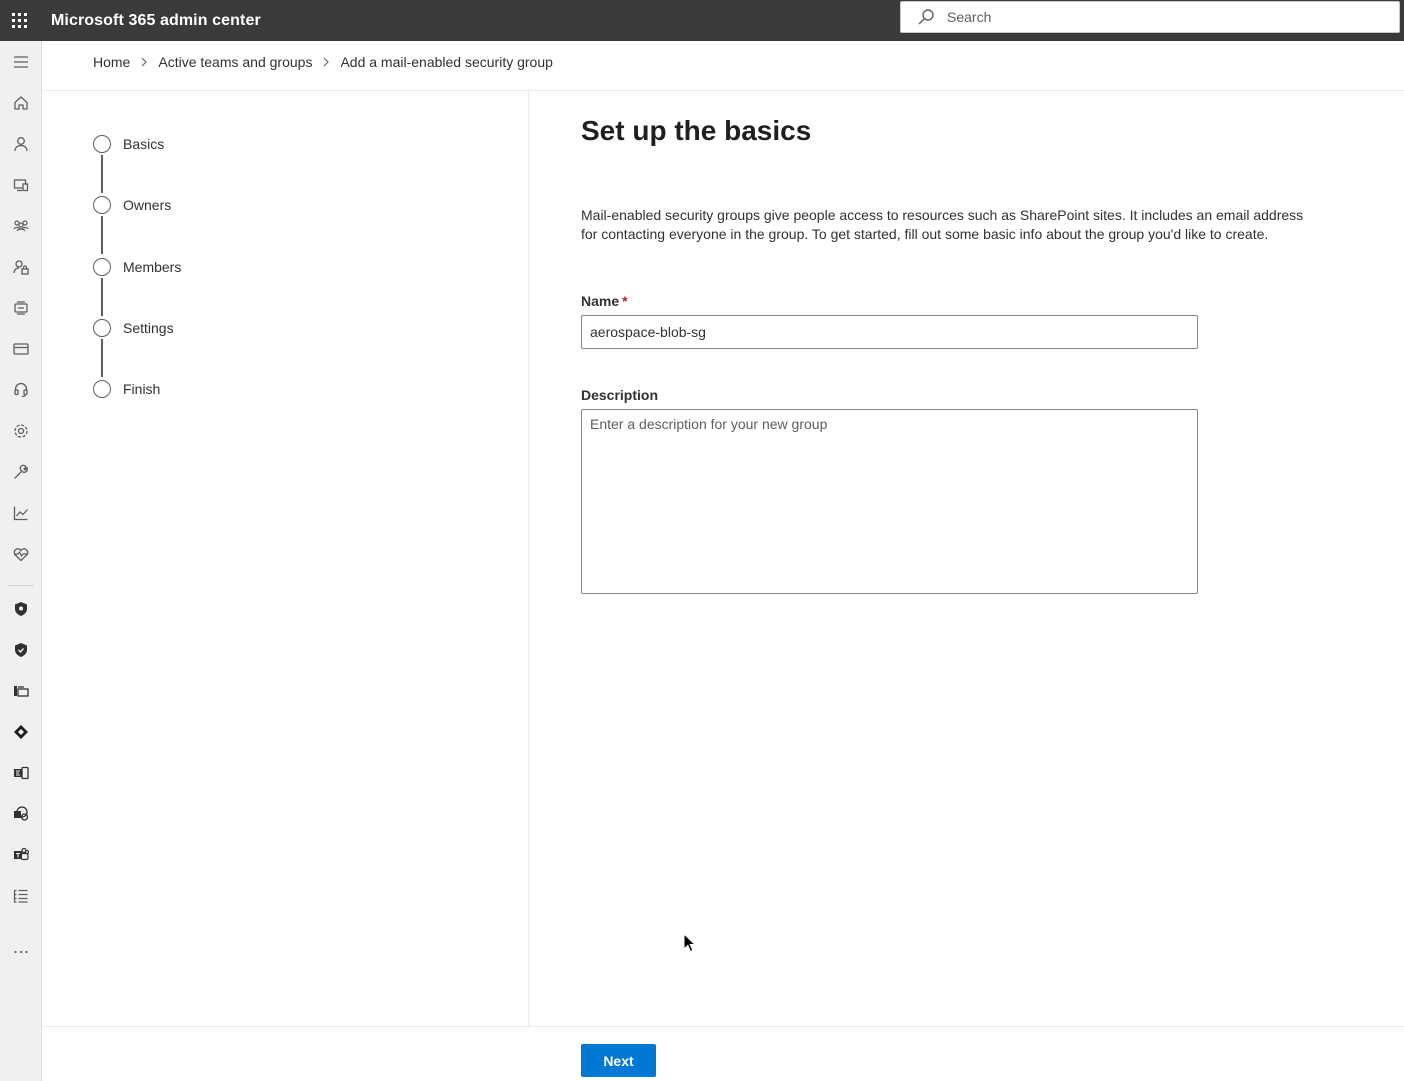  Describe the element at coordinates (21, 585) in the screenshot. I see `nav-divider` at that location.